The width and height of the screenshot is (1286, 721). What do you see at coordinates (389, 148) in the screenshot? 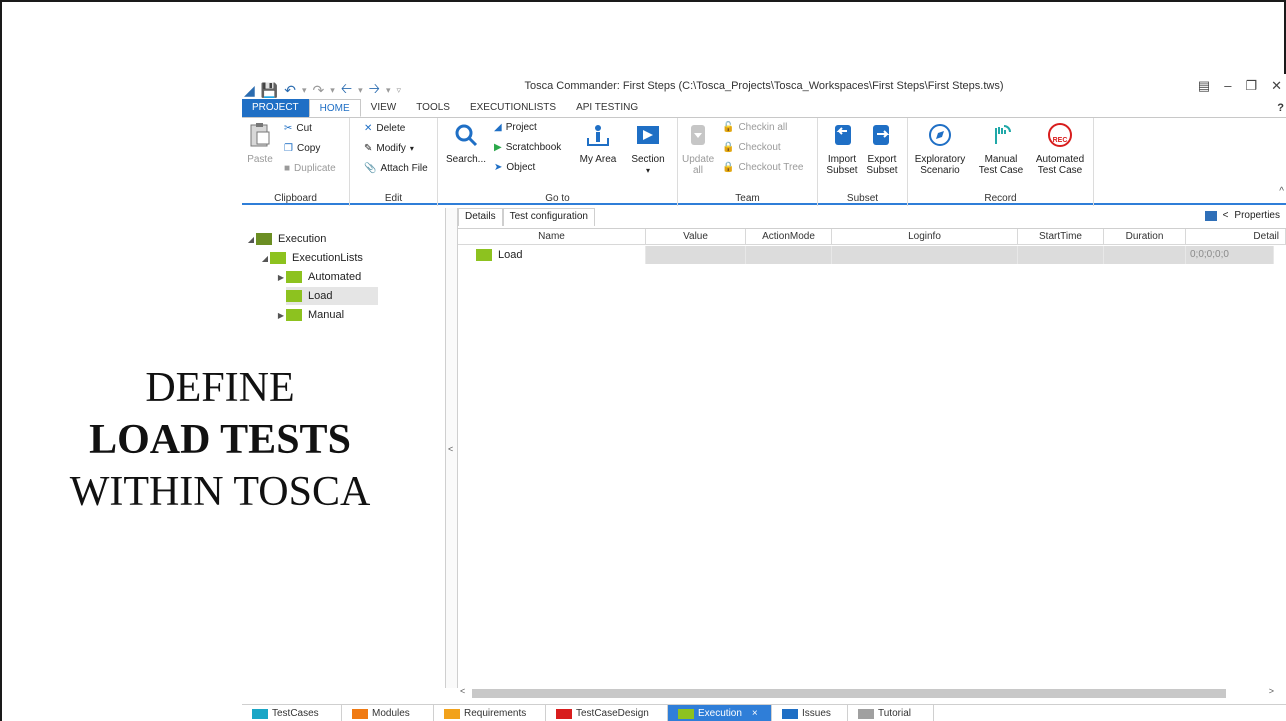
I see `modify-button: ✎ Modify ▾` at bounding box center [389, 148].